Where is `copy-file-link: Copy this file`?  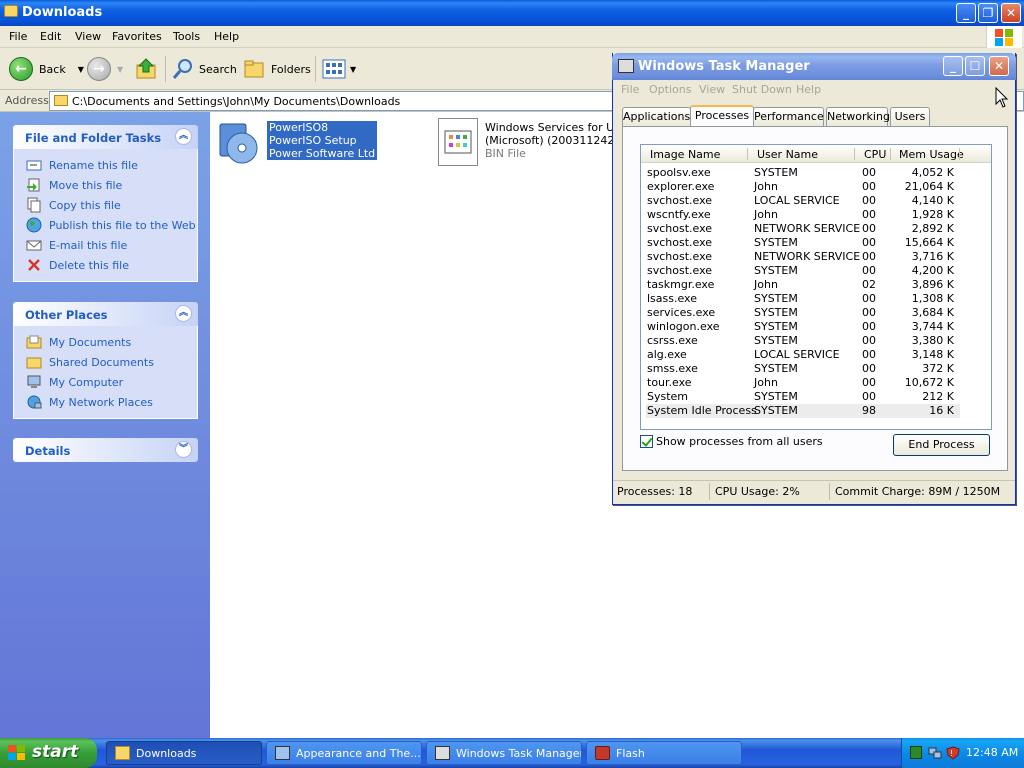 copy-file-link: Copy this file is located at coordinates (105, 205).